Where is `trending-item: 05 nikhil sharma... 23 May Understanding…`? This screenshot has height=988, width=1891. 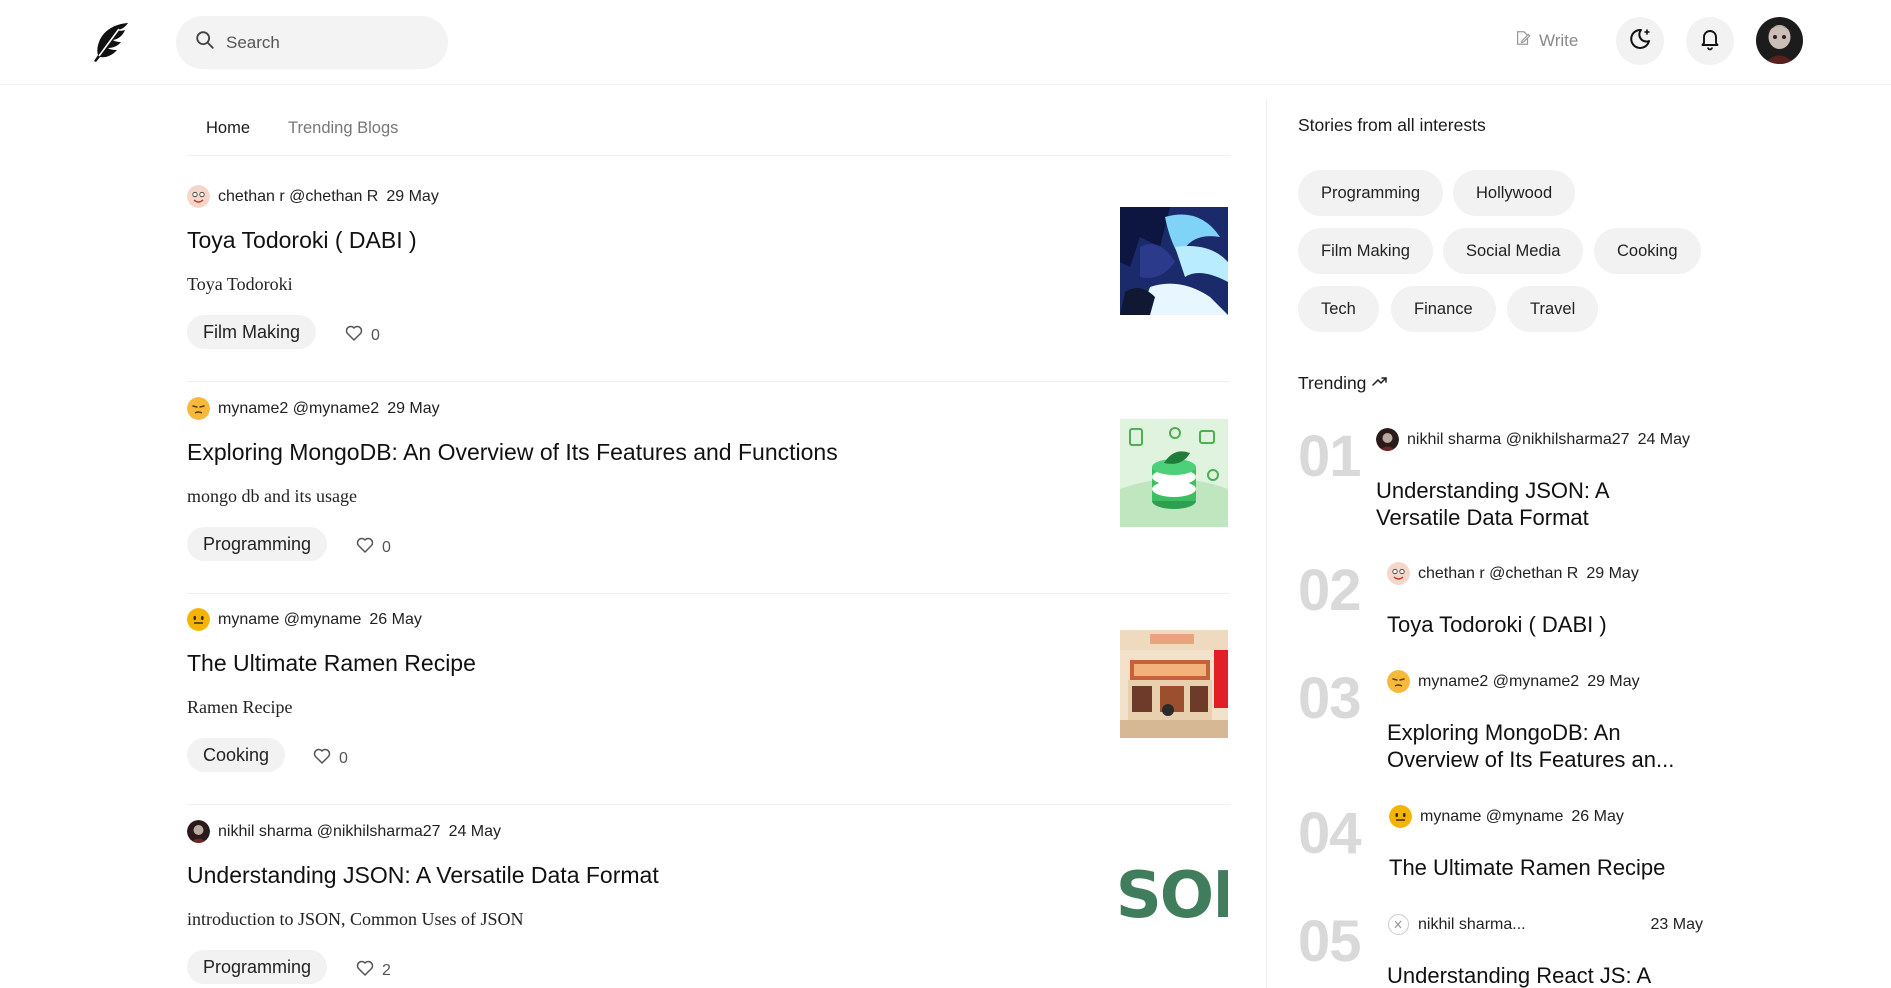
trending-item: 05 nikhil sharma... 23 May Understanding… is located at coordinates (1508, 950).